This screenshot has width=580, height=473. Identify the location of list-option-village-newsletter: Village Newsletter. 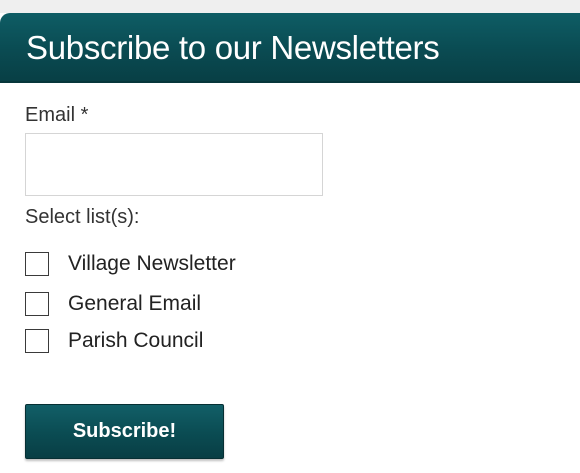
(130, 264).